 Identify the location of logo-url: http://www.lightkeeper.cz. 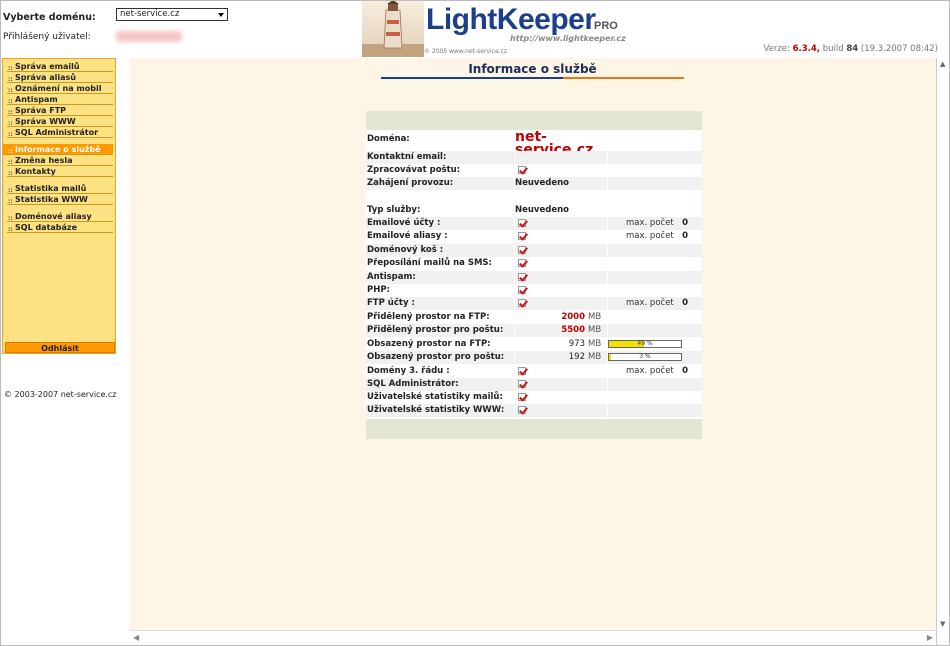
(568, 38).